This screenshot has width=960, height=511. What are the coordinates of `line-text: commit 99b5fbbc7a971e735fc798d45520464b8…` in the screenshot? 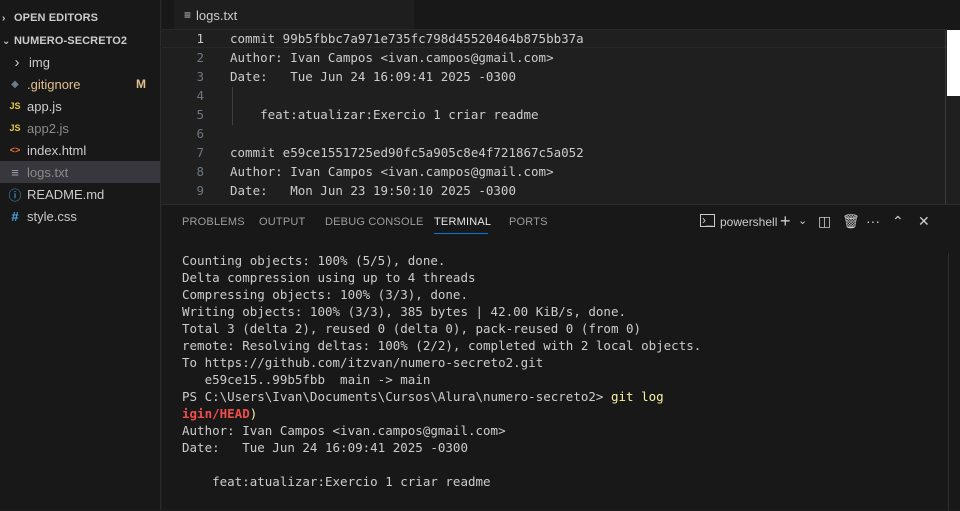 It's located at (407, 38).